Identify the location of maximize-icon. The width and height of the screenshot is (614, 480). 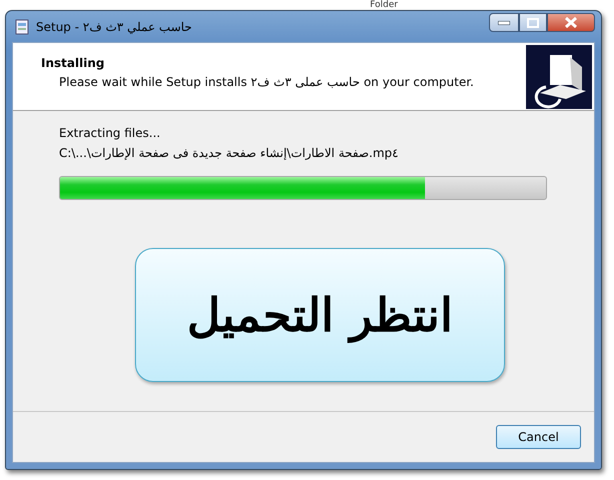
(533, 23).